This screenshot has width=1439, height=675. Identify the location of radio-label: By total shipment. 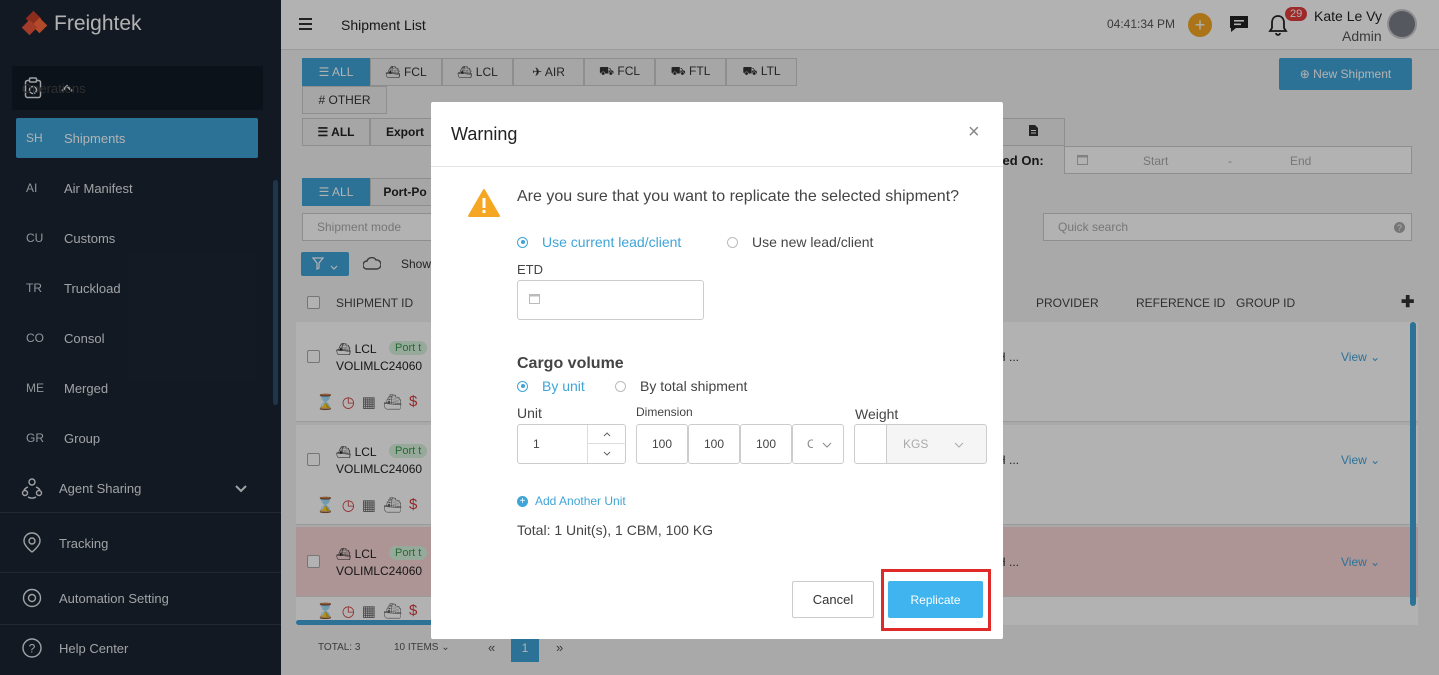
(694, 386).